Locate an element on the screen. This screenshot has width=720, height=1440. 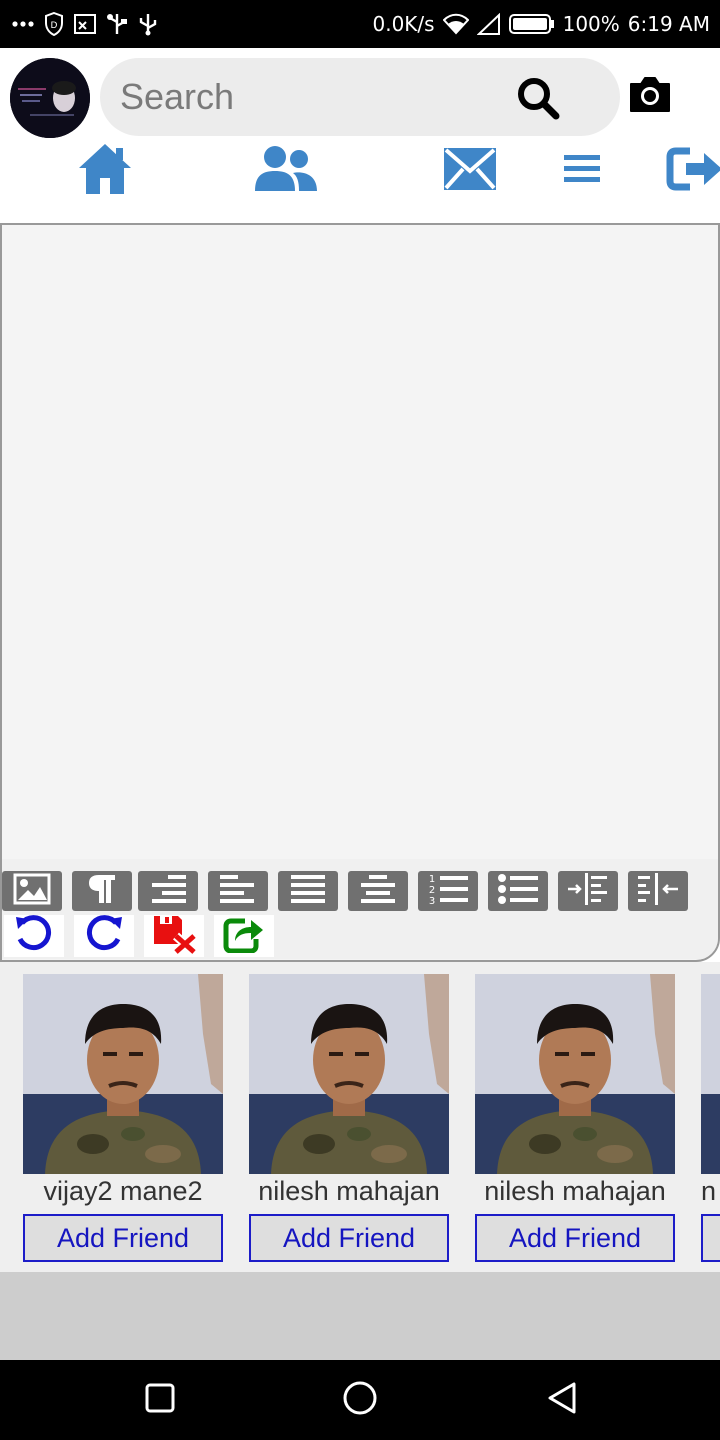
ordered-list-button: 123 is located at coordinates (448, 891).